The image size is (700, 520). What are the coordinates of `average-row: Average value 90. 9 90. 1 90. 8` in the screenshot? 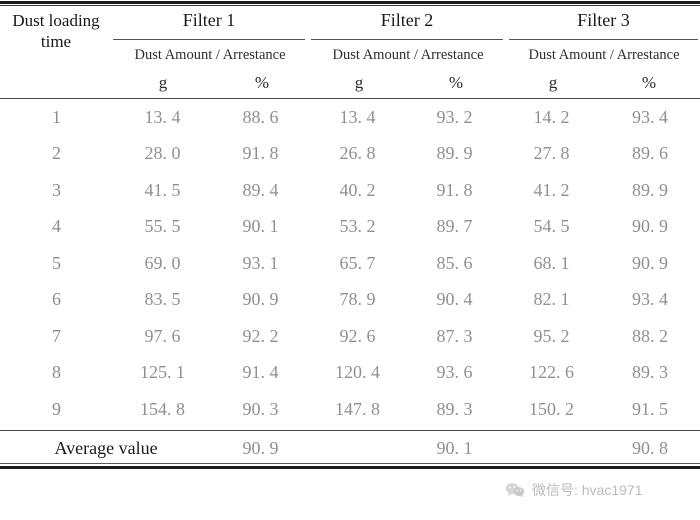 It's located at (350, 448).